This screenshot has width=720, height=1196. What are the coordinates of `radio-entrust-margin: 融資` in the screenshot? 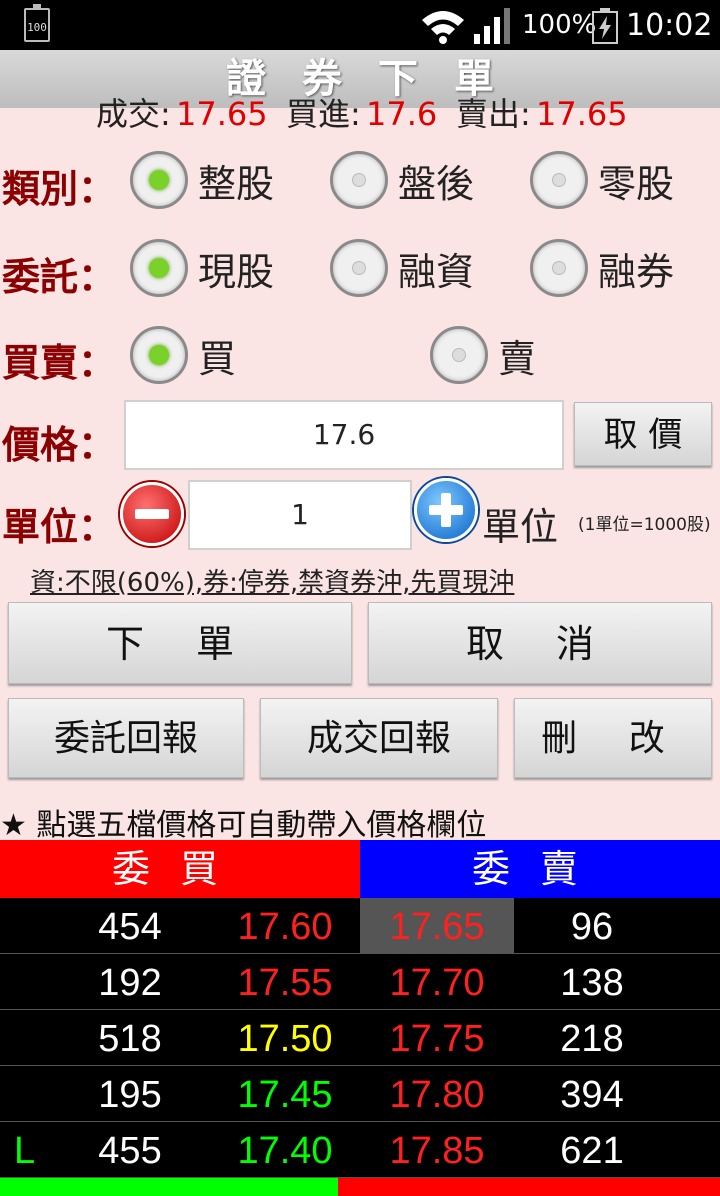 It's located at (402, 268).